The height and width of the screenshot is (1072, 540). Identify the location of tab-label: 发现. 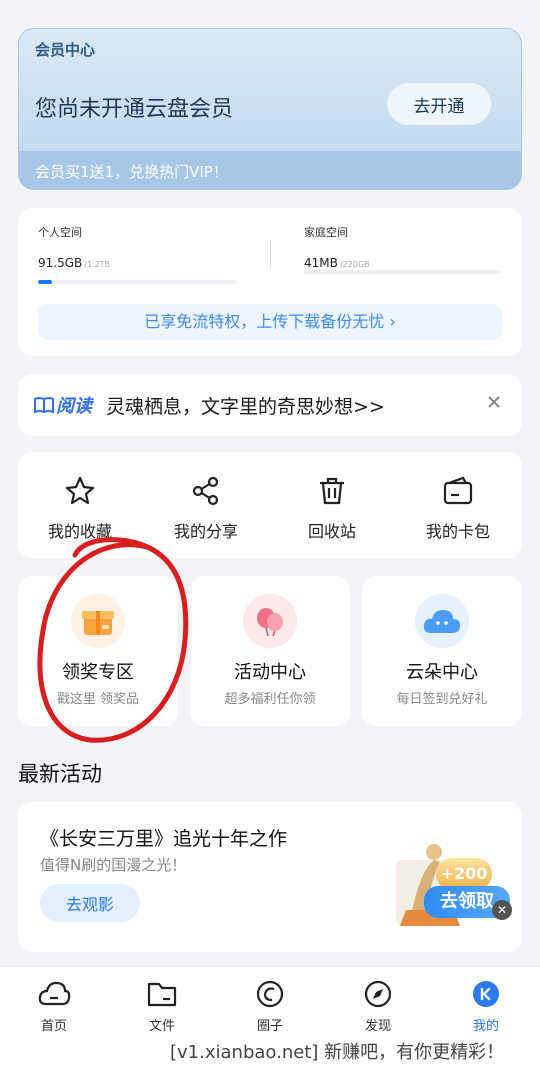
(377, 1026).